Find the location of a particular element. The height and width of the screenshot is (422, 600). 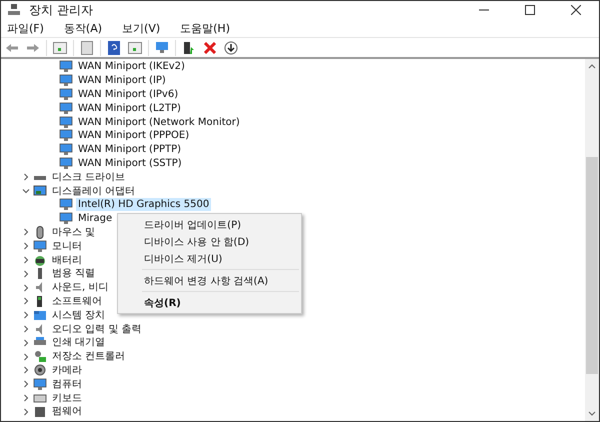

tree-item: 범용 직렬 is located at coordinates (74, 273).